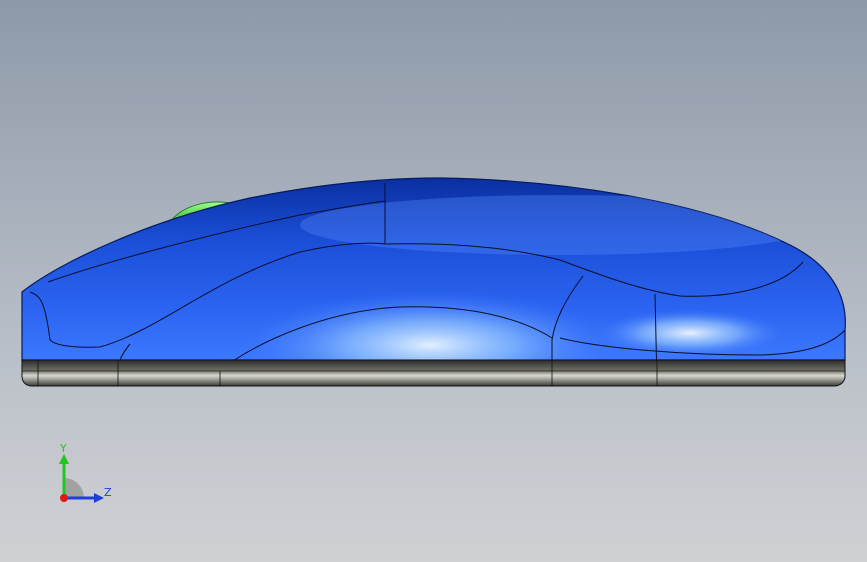 The image size is (867, 562). Describe the element at coordinates (433, 373) in the screenshot. I see `mouse-base` at that location.